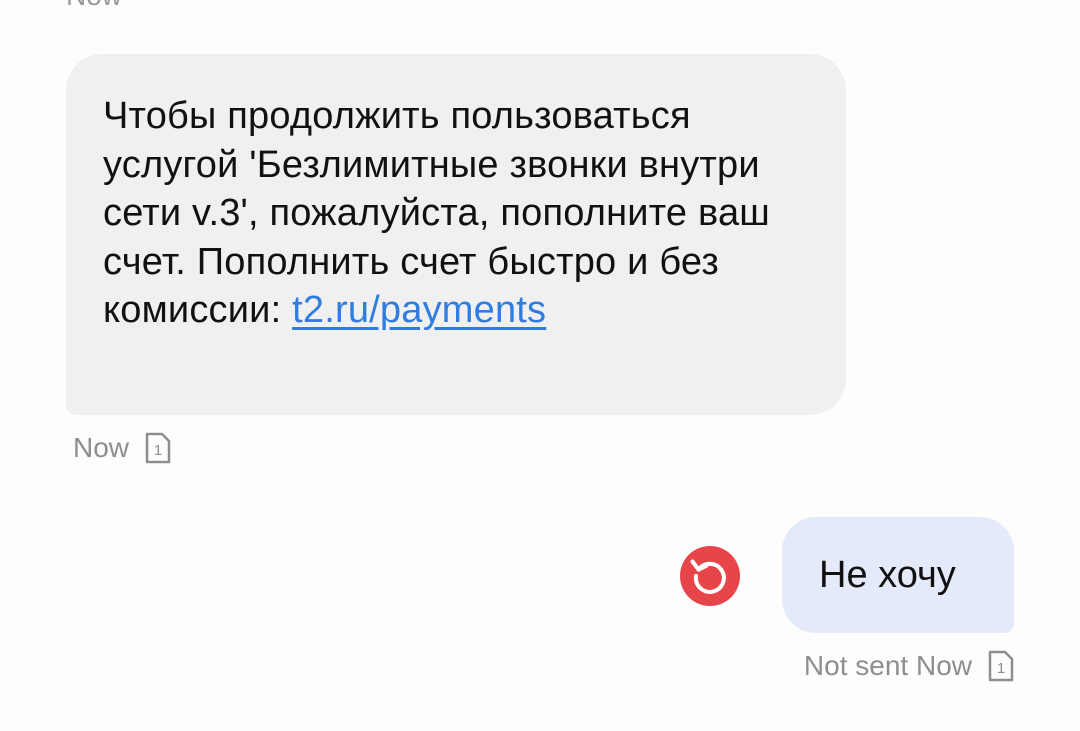 This screenshot has height=731, width=1080. I want to click on outgoing-message-bubble: Не хочу, so click(898, 575).